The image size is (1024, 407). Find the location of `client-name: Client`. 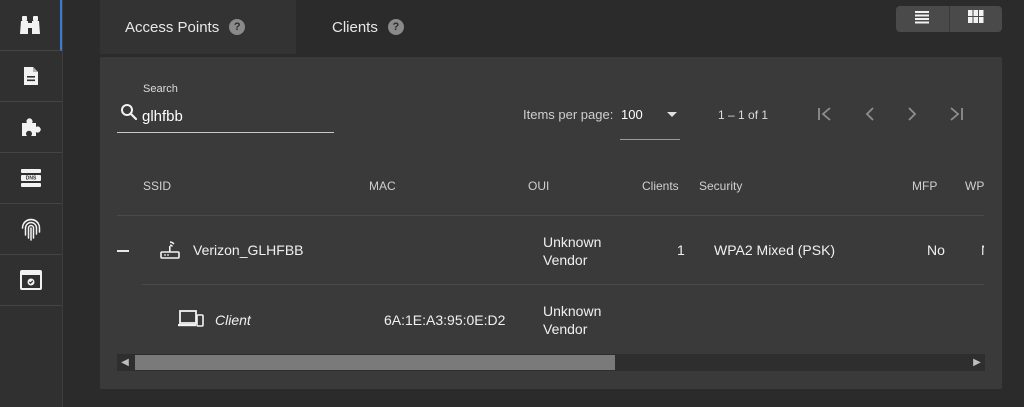

client-name: Client is located at coordinates (233, 320).